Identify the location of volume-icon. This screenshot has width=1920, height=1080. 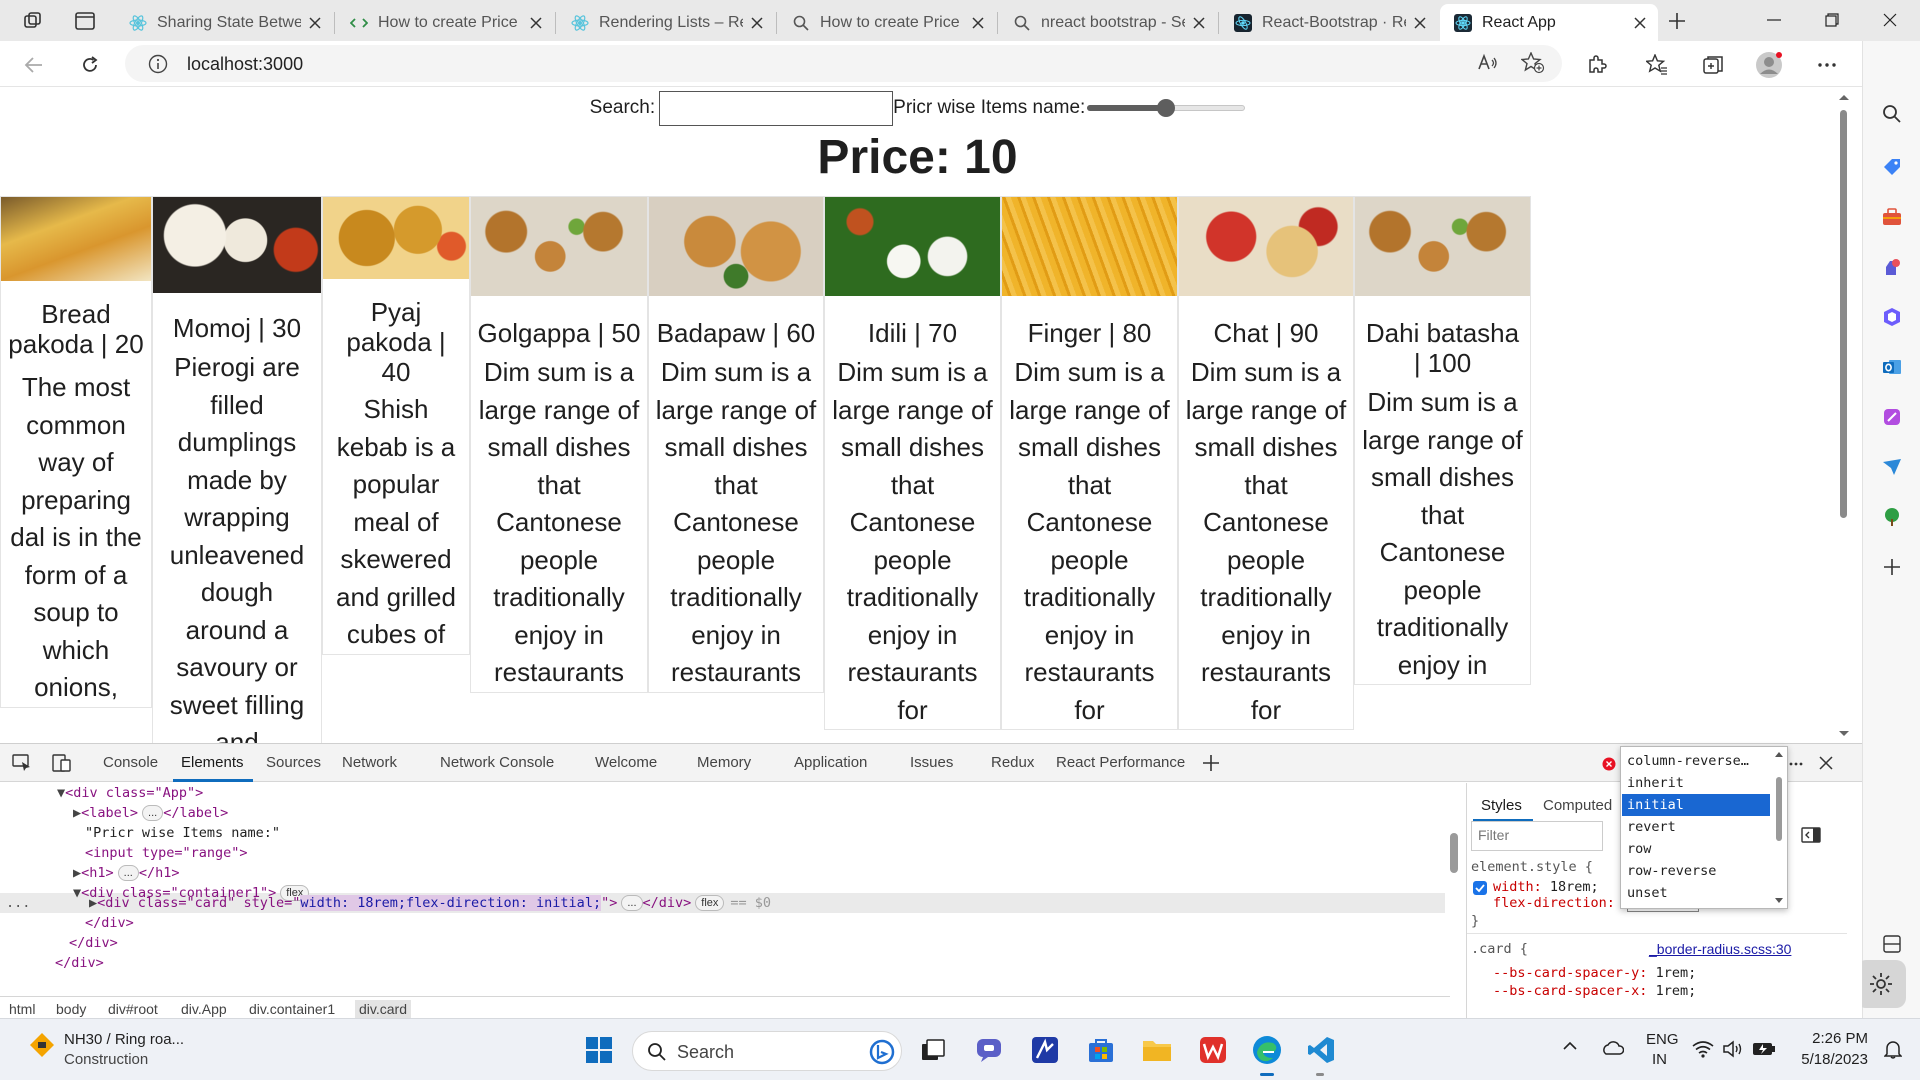
(1733, 1049).